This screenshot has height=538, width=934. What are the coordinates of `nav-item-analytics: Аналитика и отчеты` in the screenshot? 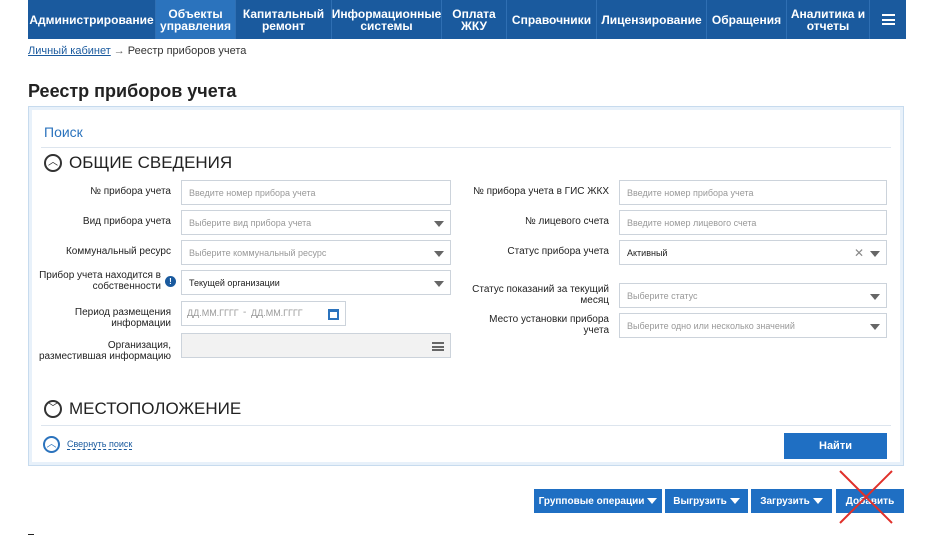 It's located at (828, 19).